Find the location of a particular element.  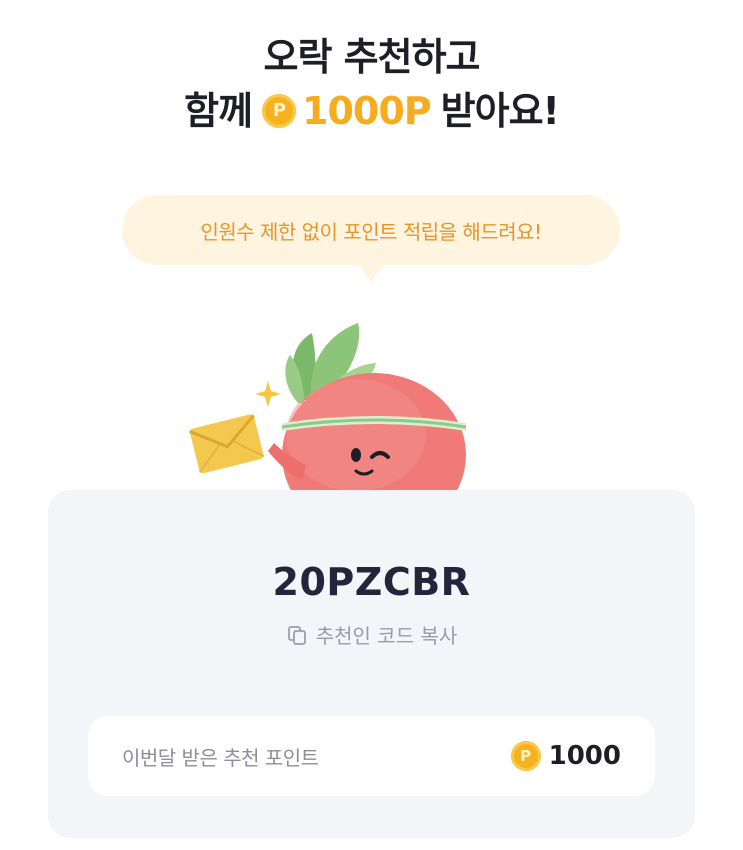

copy-referral-code-button: 추천인 코드 복사 is located at coordinates (371, 634).